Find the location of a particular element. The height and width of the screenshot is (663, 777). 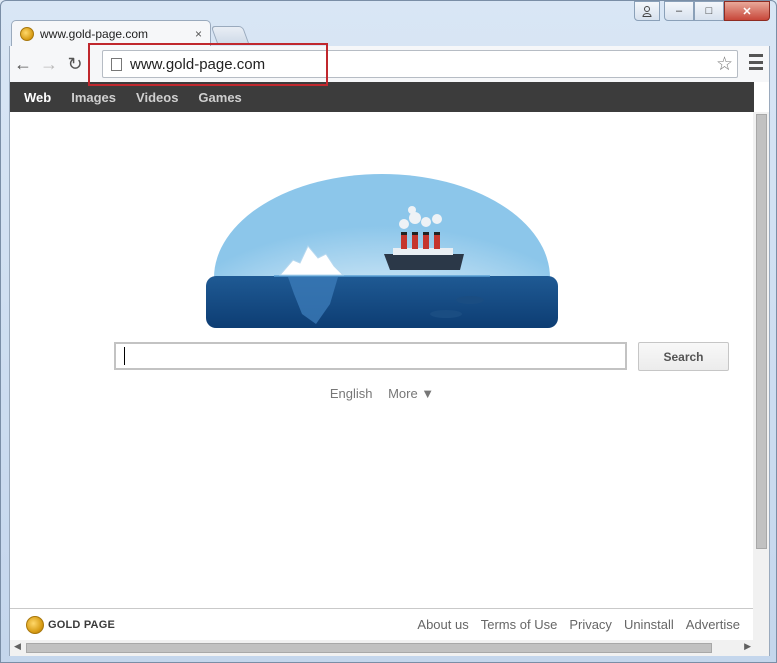

nav-videos: Videos is located at coordinates (157, 97).